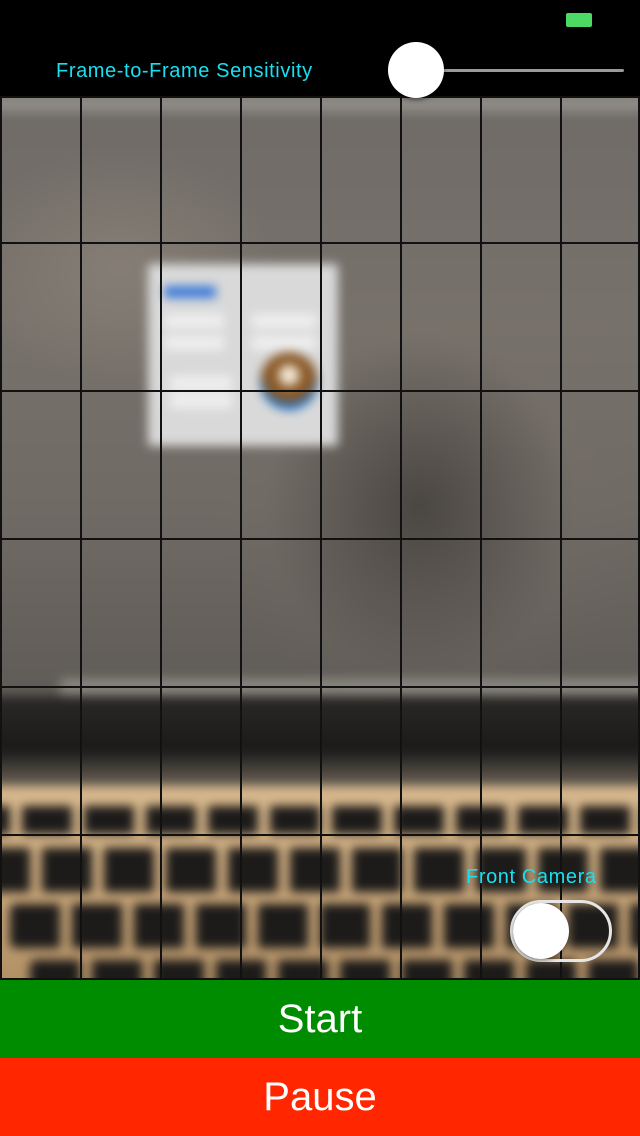 The width and height of the screenshot is (640, 1136). I want to click on front-camera-toggle, so click(561, 931).